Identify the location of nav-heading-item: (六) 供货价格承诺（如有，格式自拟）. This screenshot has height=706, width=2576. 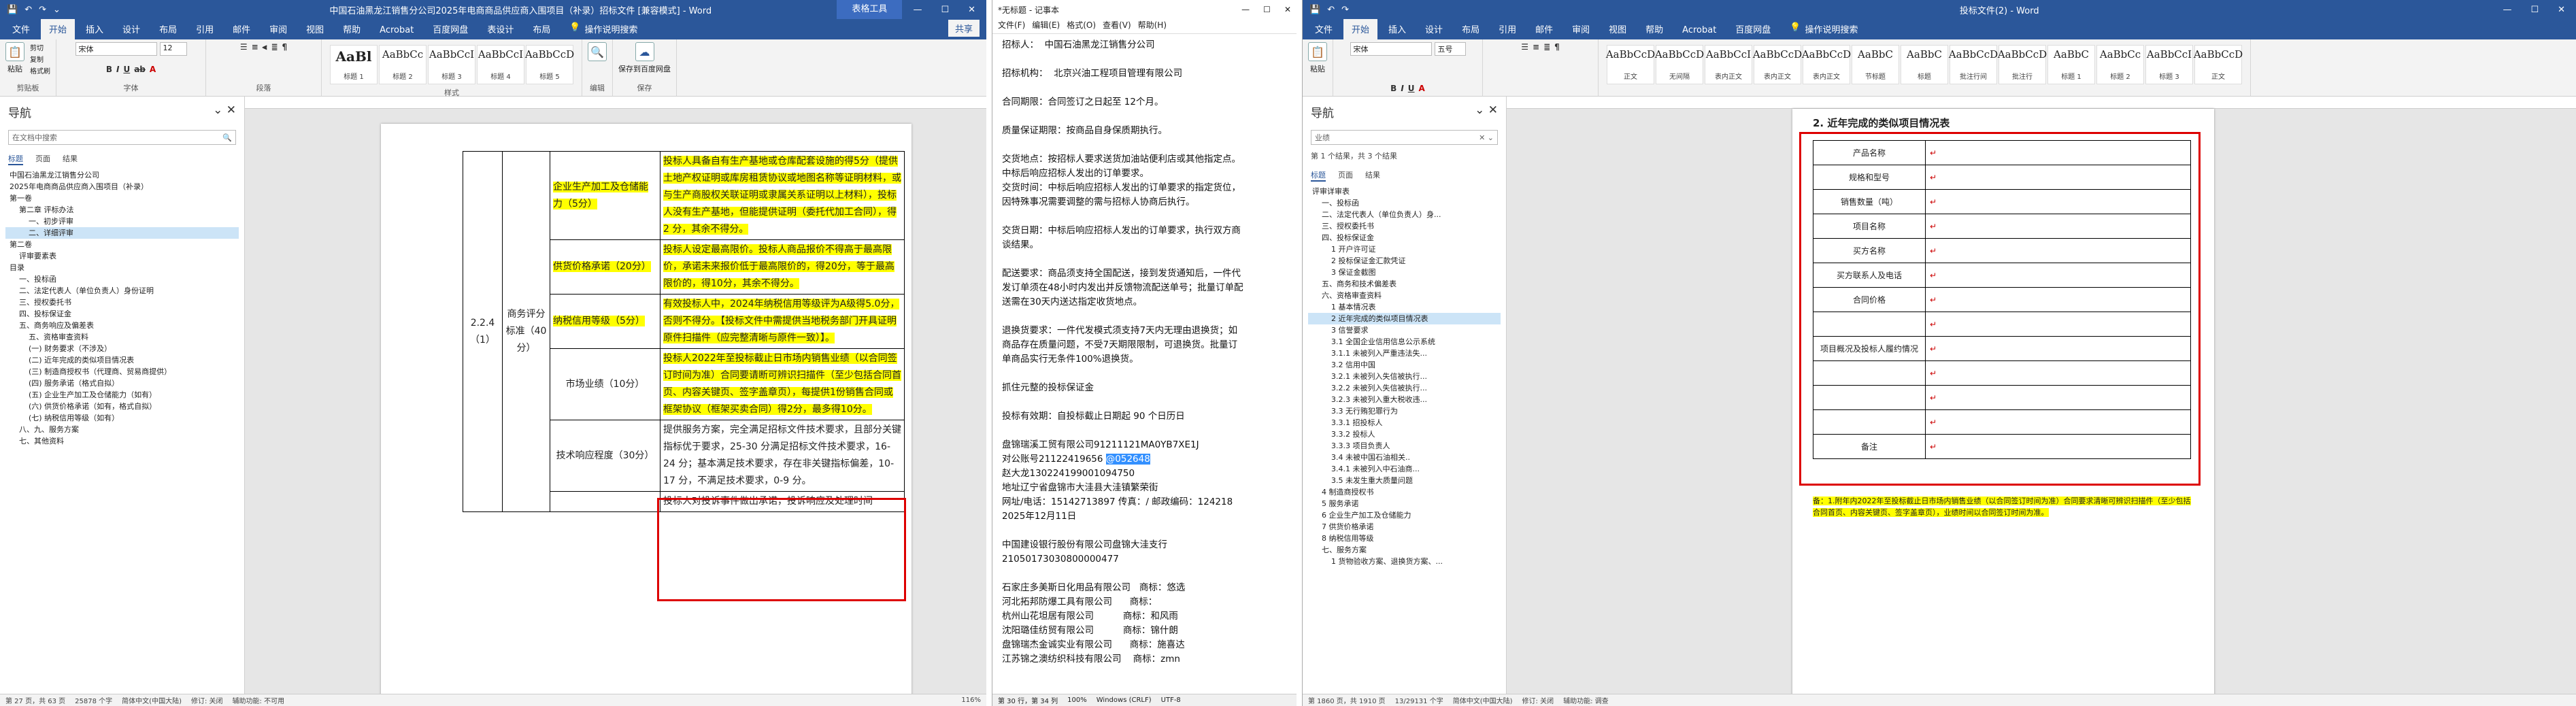
(122, 406).